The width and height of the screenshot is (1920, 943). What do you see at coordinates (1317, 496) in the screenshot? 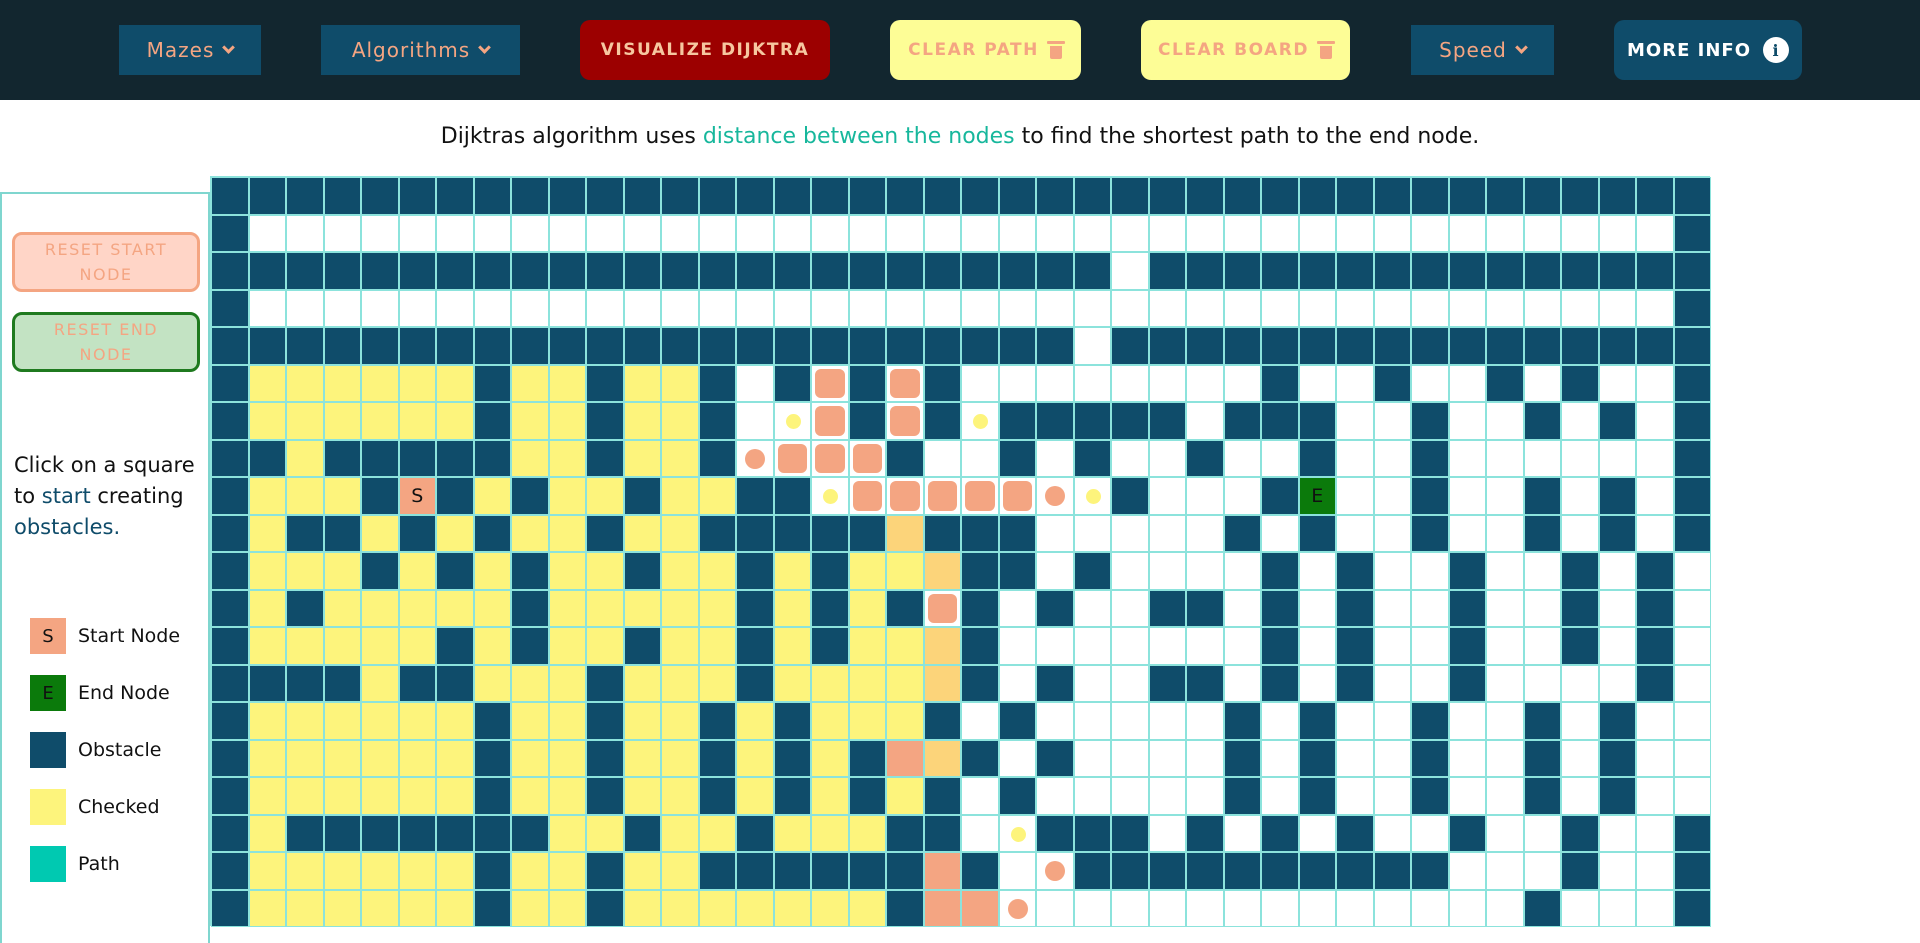
I see `end-node: E` at bounding box center [1317, 496].